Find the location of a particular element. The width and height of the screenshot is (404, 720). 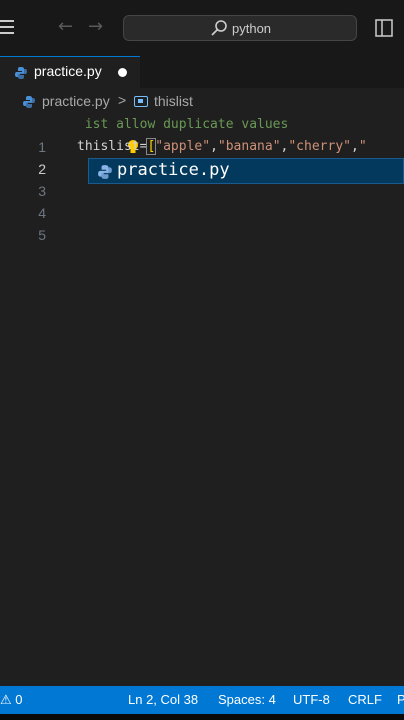

unsaved-dot-icon is located at coordinates (122, 72).